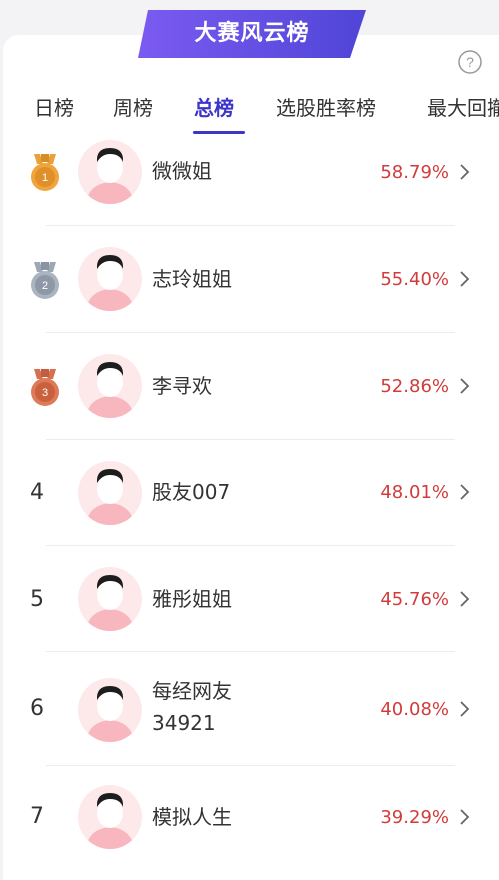 The image size is (499, 880). Describe the element at coordinates (249, 279) in the screenshot. I see `list-item: 2 志玲姐姐 55.40%` at that location.